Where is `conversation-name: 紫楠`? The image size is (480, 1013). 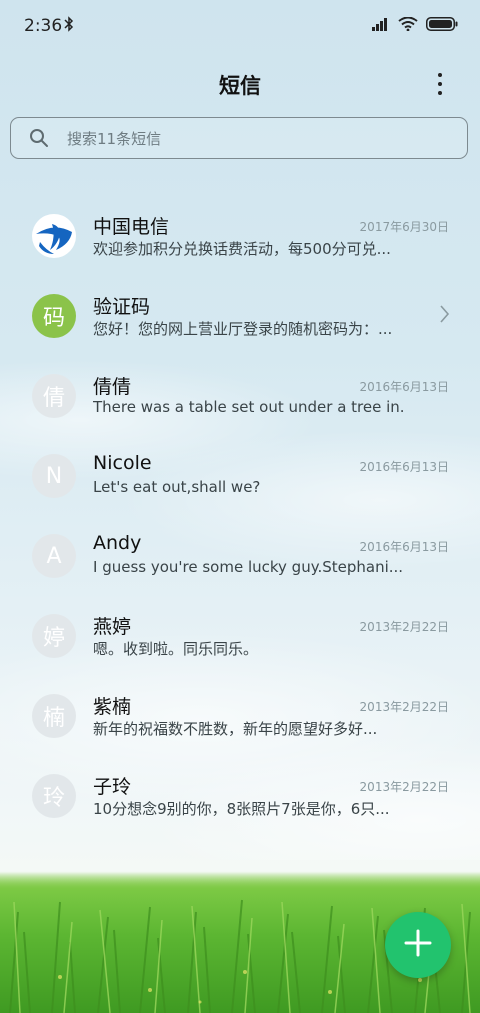 conversation-name: 紫楠 is located at coordinates (112, 707).